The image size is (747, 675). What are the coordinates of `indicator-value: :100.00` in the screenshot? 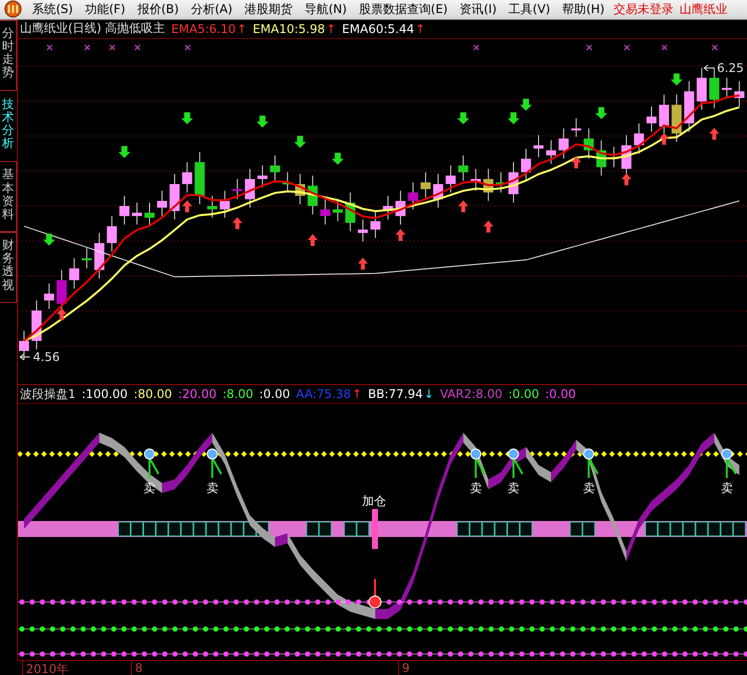 It's located at (105, 394).